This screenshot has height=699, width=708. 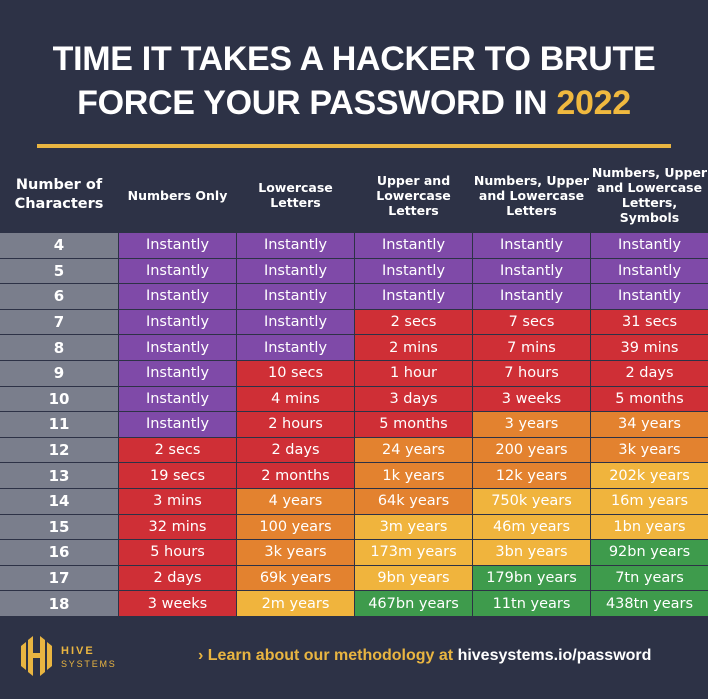 I want to click on time-cell: 2m years, so click(x=295, y=603).